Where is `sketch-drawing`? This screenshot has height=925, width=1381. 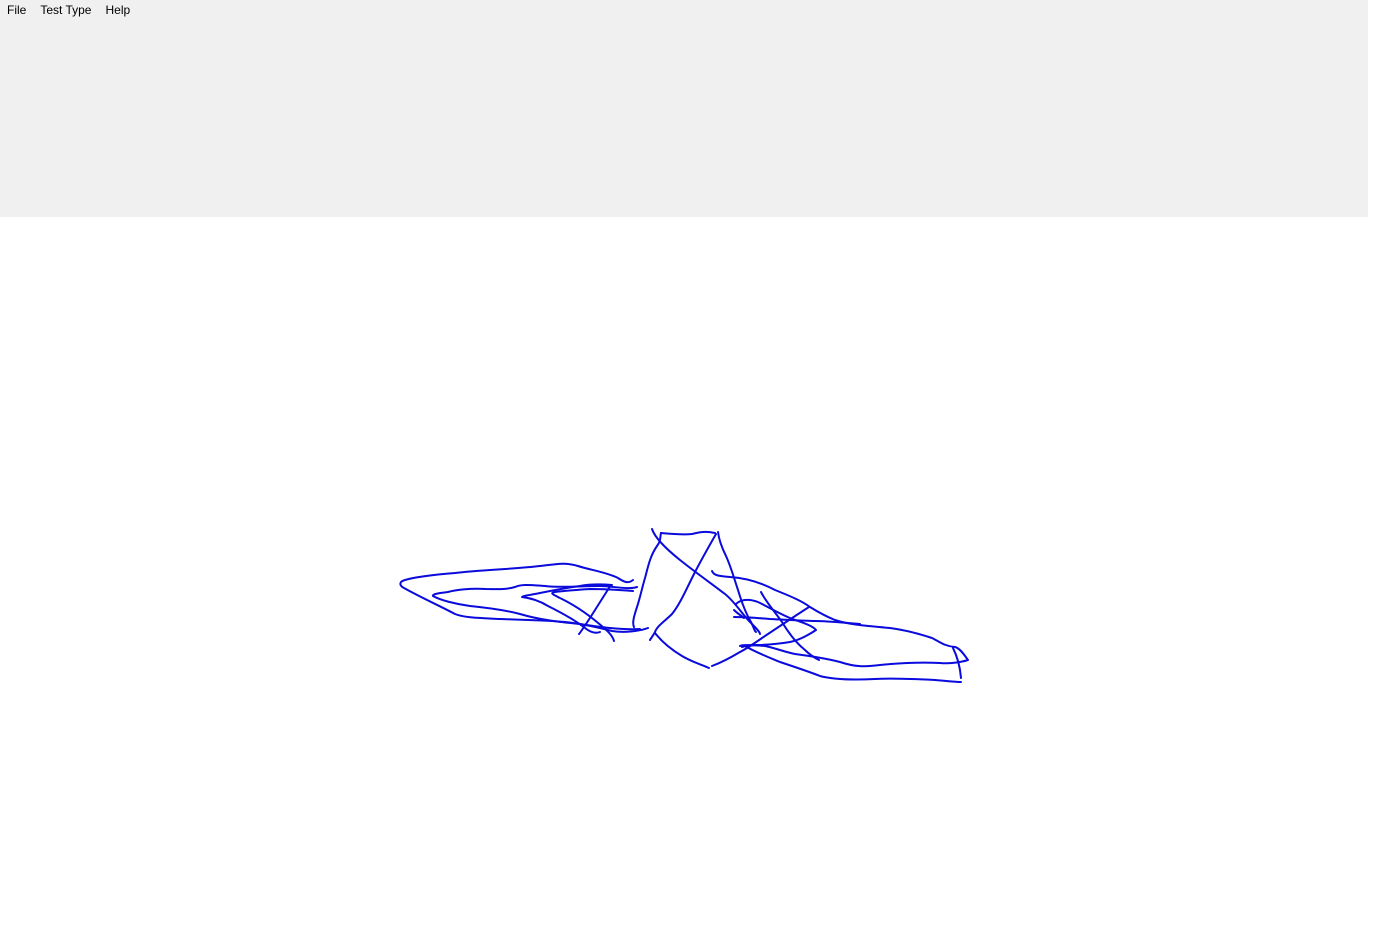
sketch-drawing is located at coordinates (684, 605).